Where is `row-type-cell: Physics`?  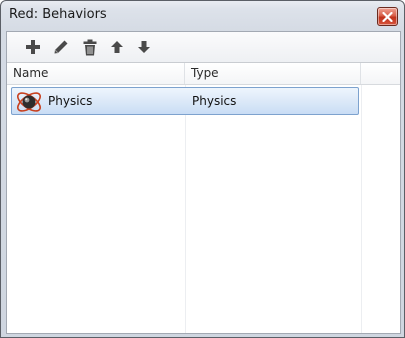 row-type-cell: Physics is located at coordinates (214, 101).